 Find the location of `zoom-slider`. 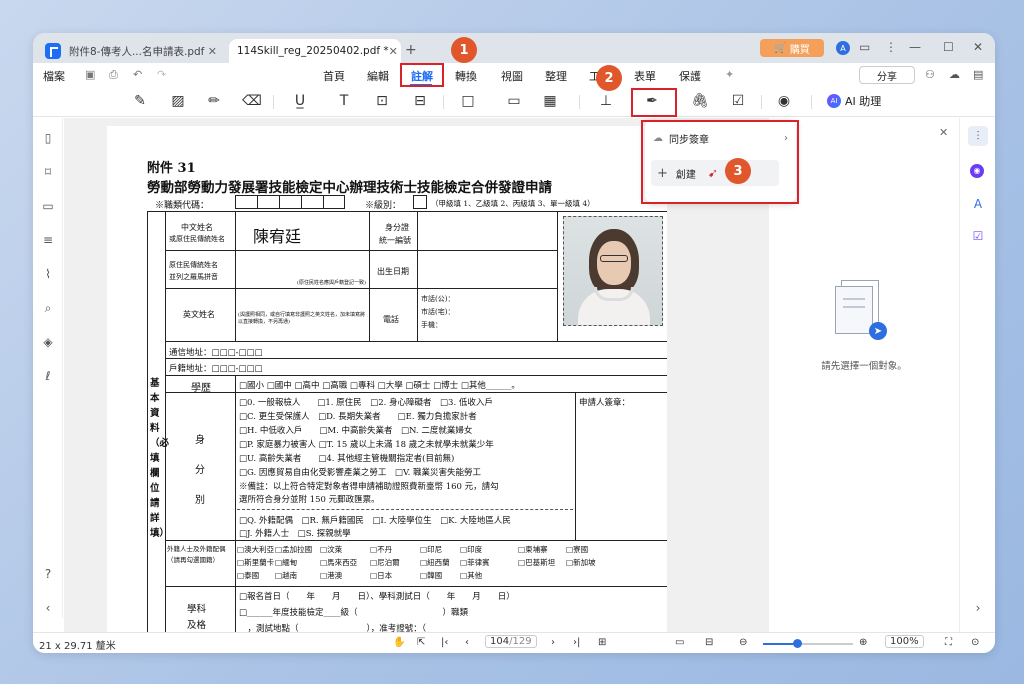

zoom-slider is located at coordinates (808, 643).